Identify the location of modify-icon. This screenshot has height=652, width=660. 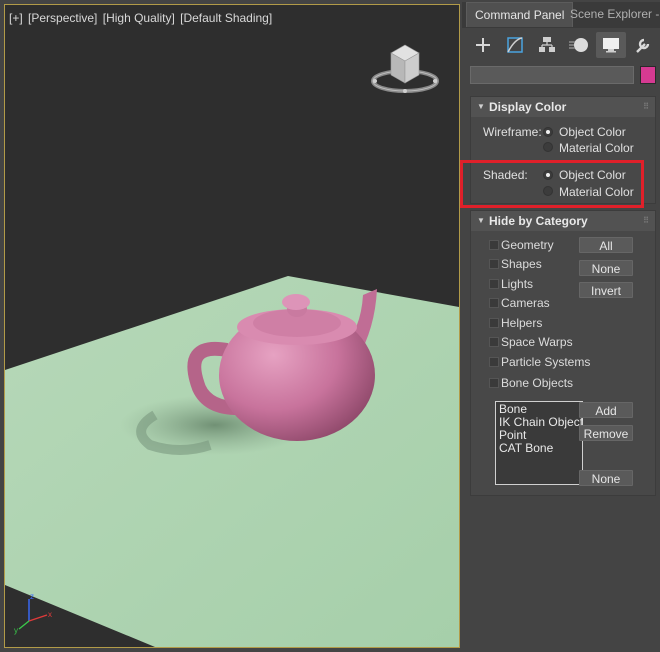
(515, 45).